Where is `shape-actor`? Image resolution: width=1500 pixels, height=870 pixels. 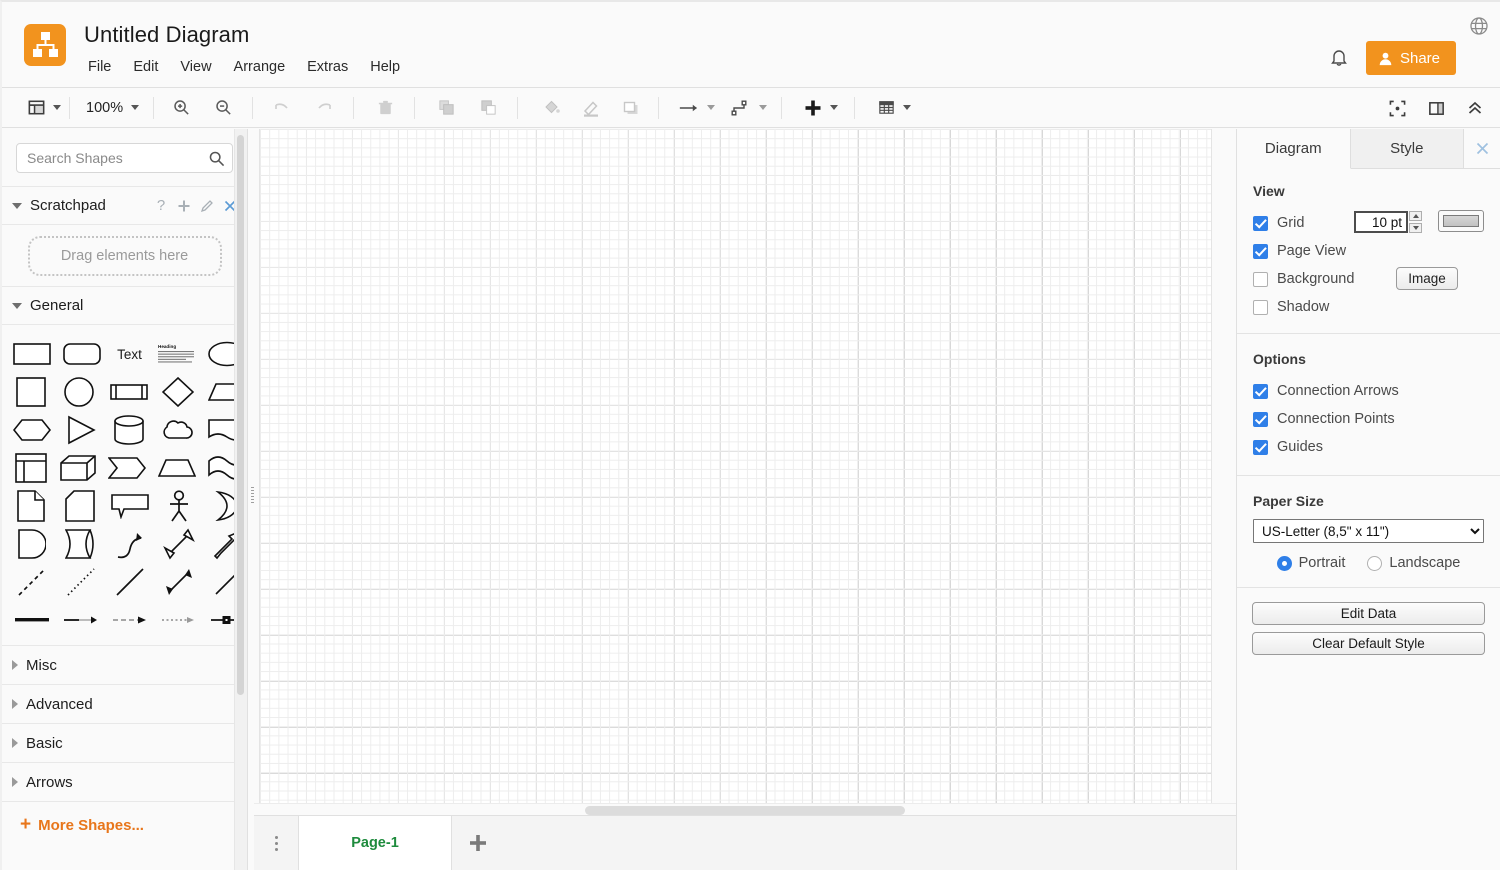
shape-actor is located at coordinates (179, 506).